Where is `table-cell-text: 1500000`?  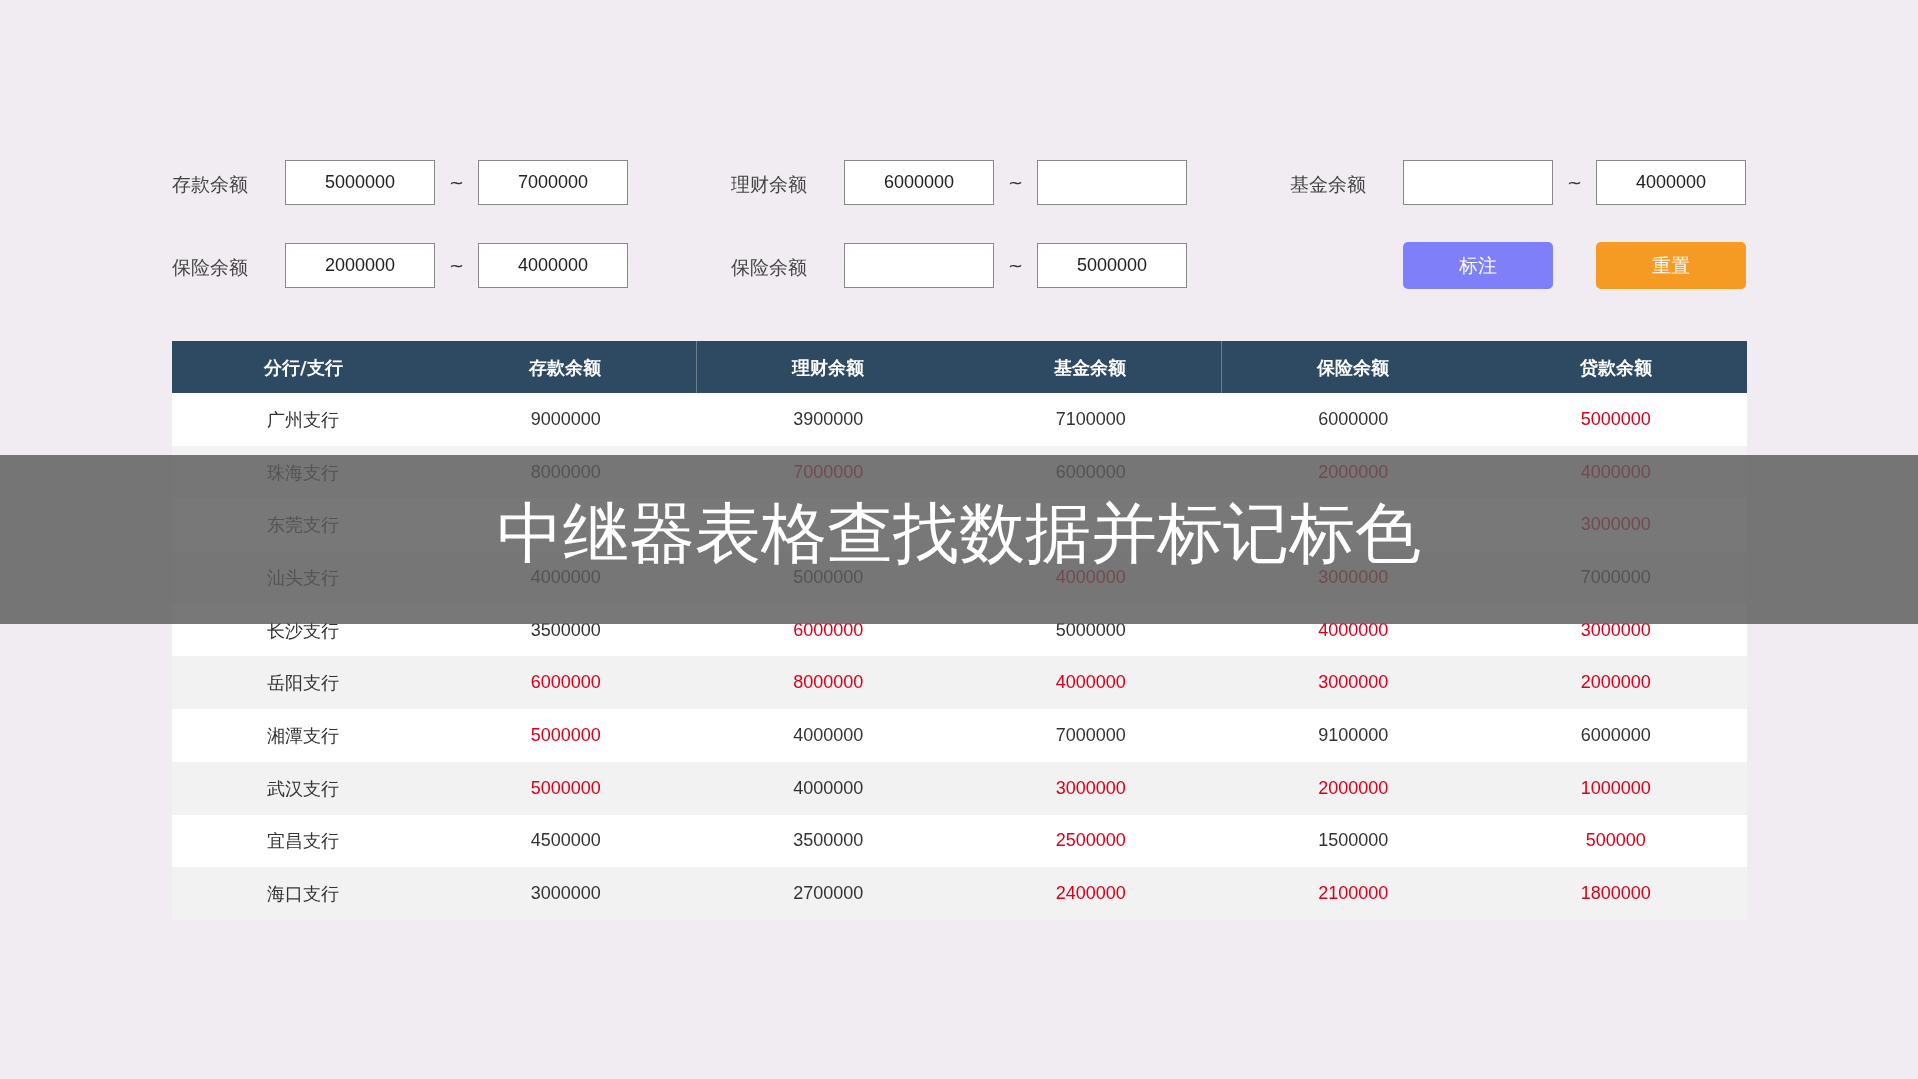
table-cell-text: 1500000 is located at coordinates (1353, 841).